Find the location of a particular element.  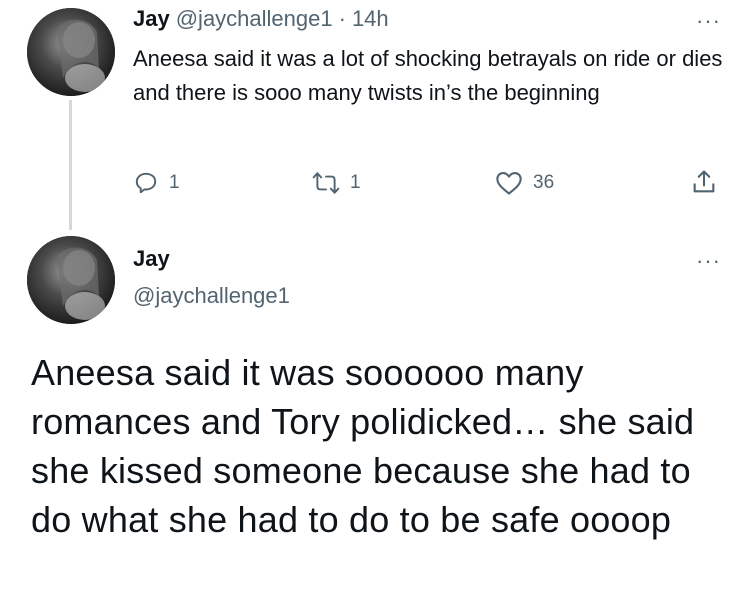

retweet-icon is located at coordinates (326, 183).